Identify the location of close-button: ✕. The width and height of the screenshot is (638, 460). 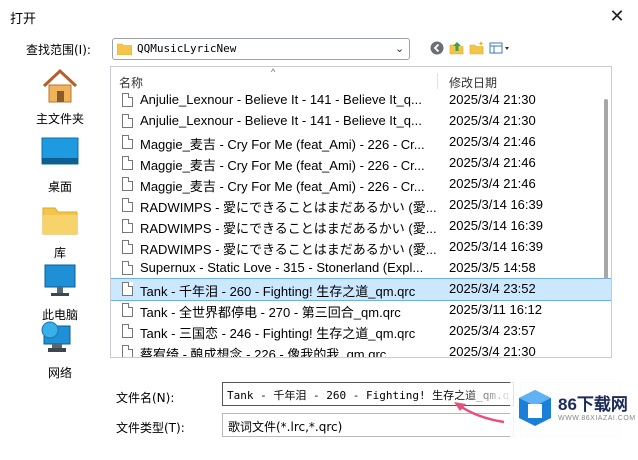
(617, 16).